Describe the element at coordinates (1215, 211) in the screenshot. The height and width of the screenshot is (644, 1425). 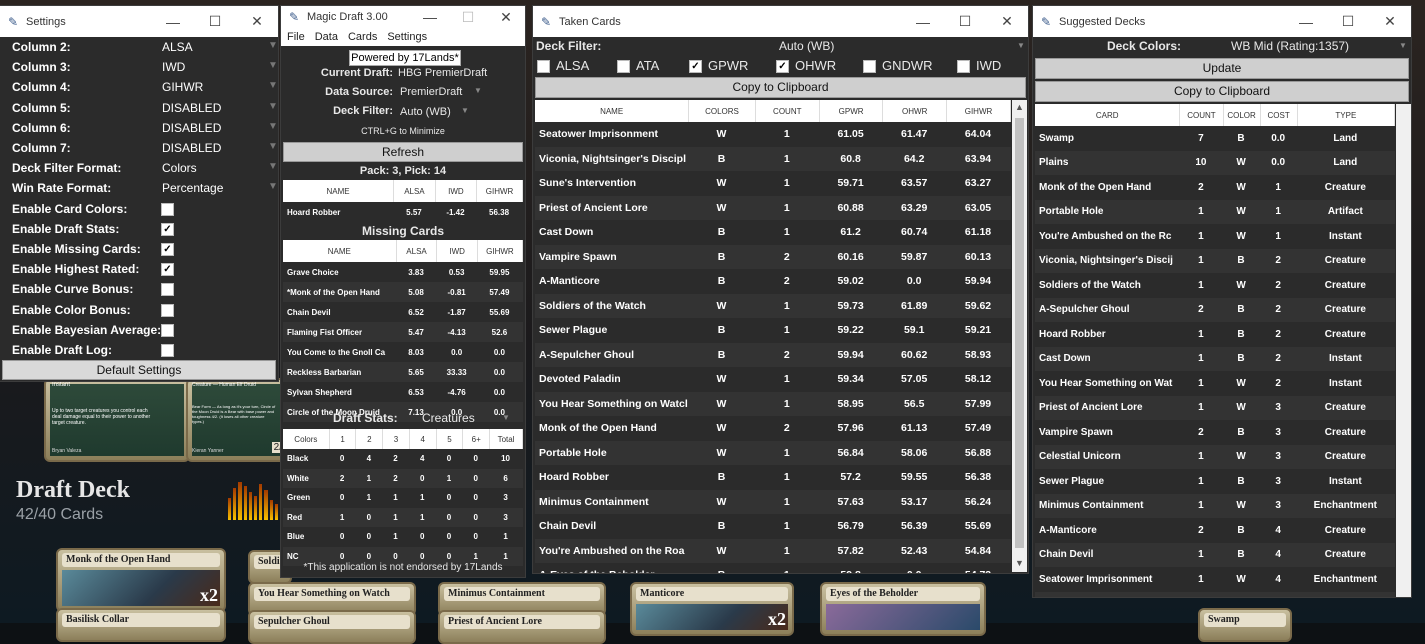
I see `table-row: Portable Hole 1 W 1 Artifact` at that location.